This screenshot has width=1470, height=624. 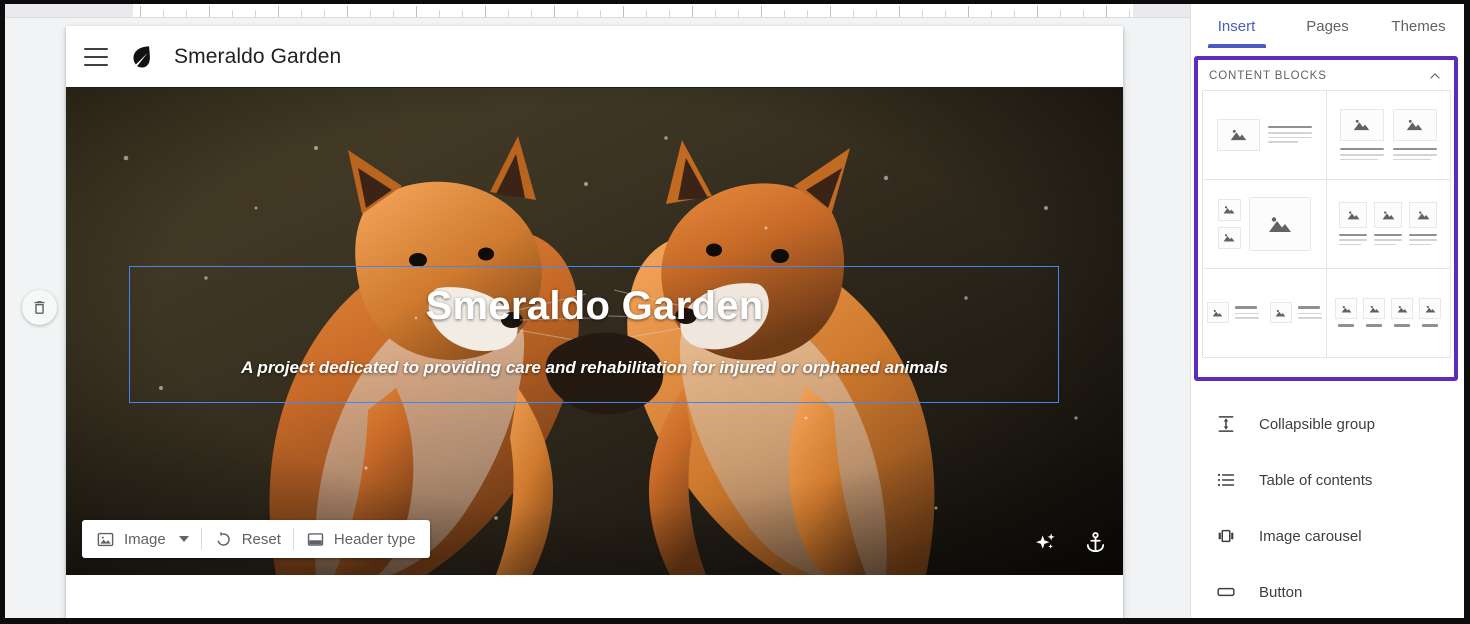 I want to click on anchor-icon, so click(x=1095, y=542).